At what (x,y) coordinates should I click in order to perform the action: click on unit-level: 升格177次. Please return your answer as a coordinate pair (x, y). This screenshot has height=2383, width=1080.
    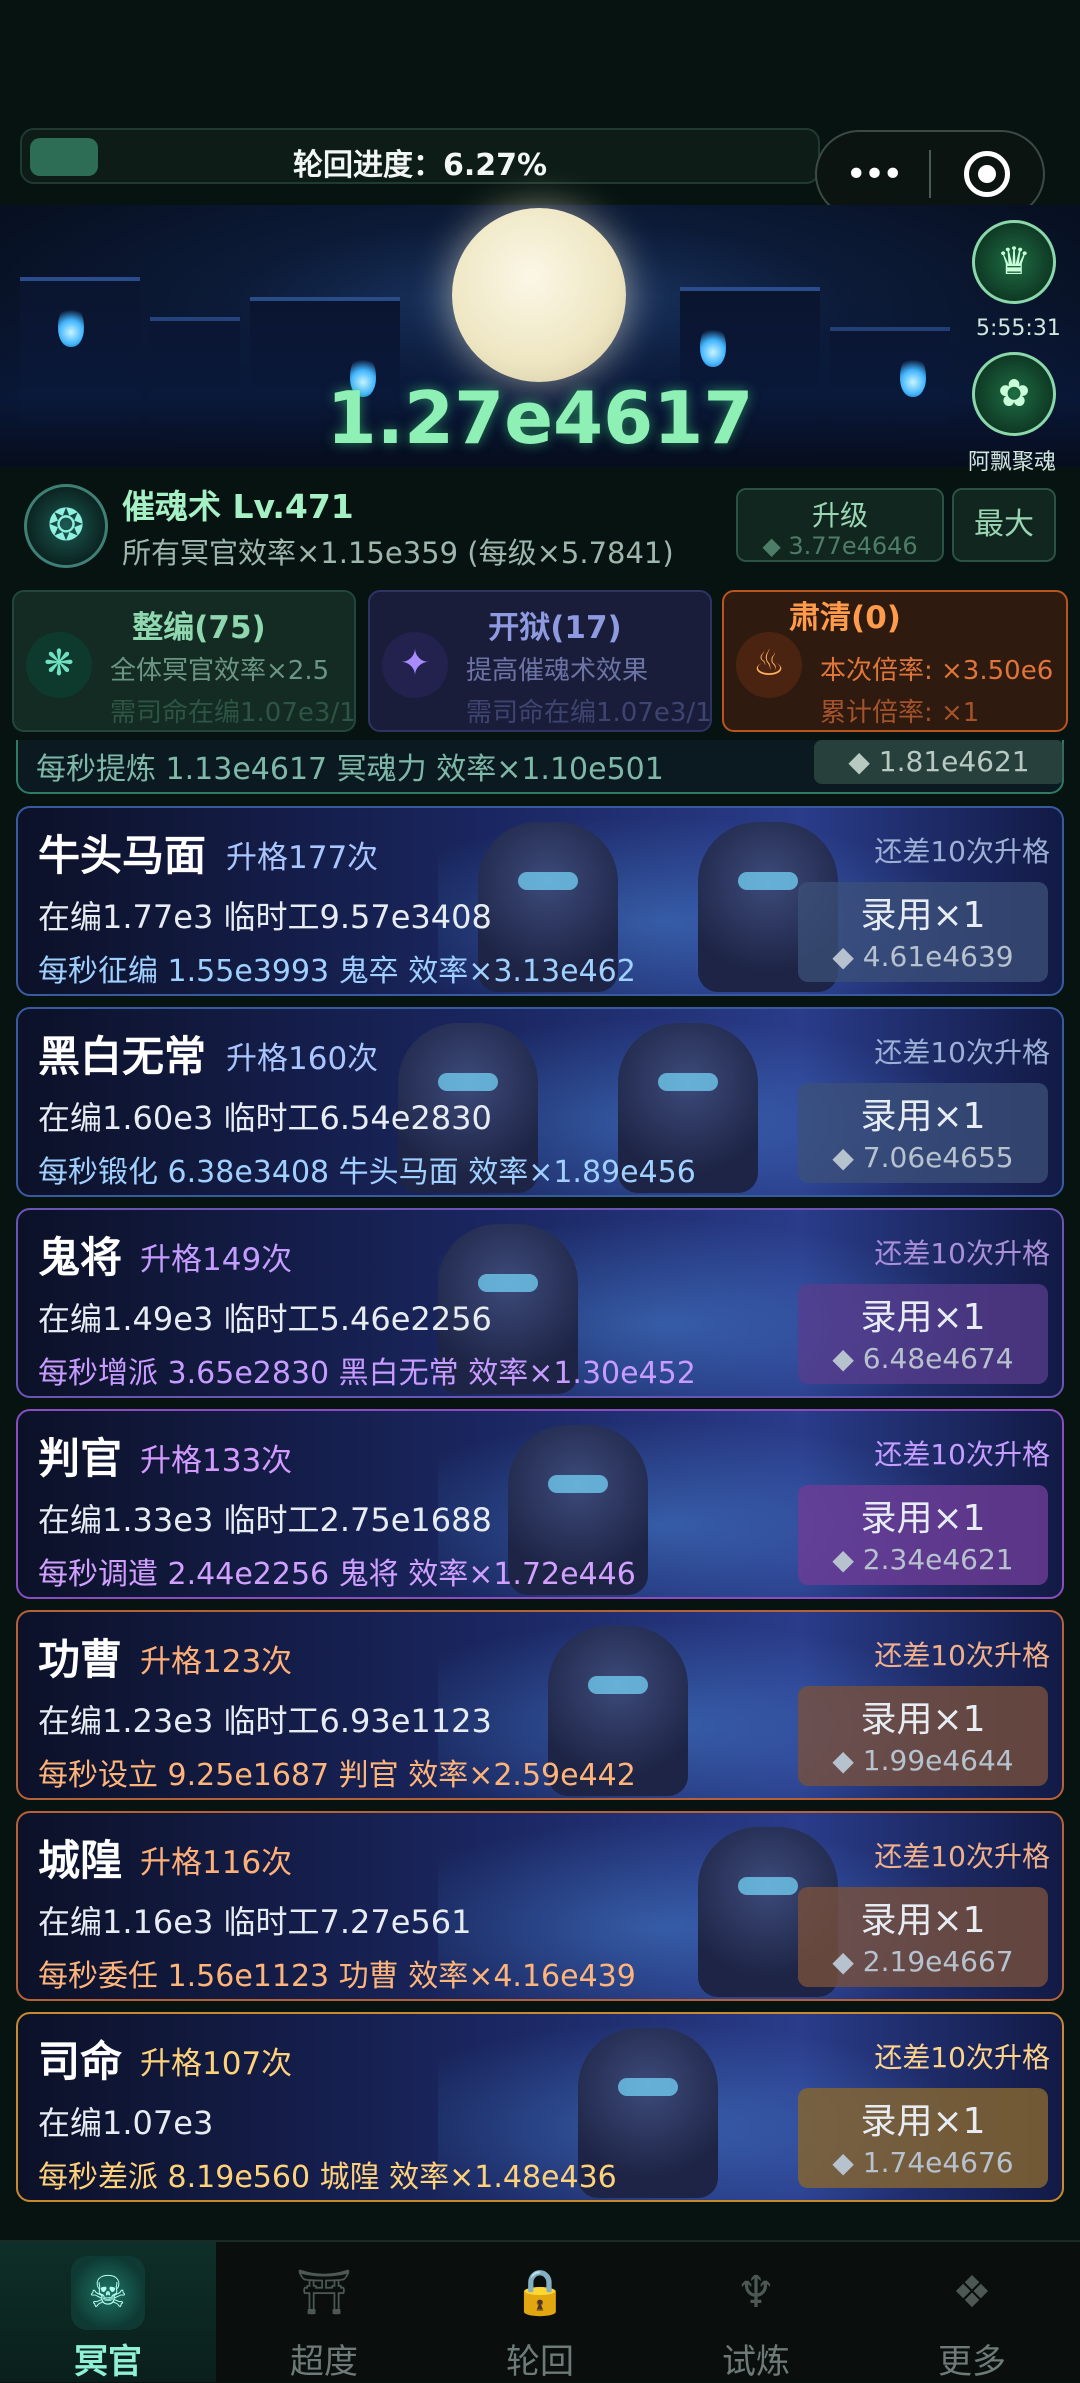
    Looking at the image, I should click on (302, 858).